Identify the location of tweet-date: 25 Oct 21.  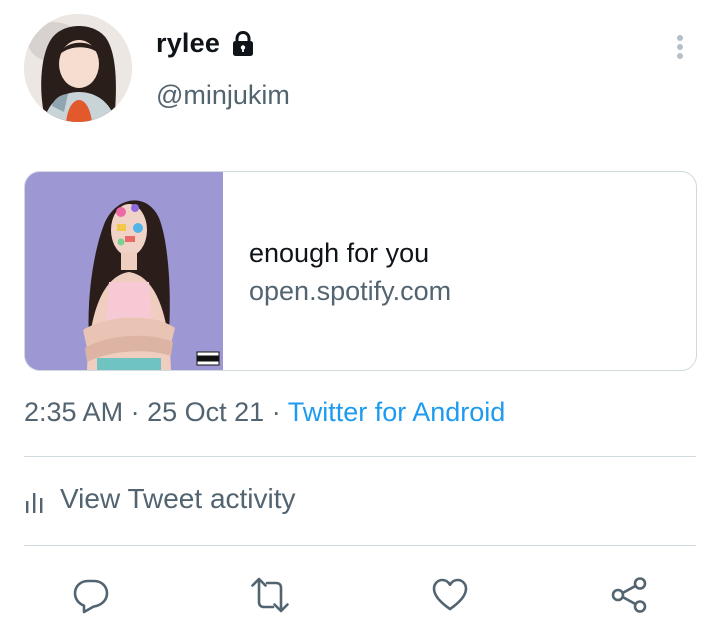
(205, 412).